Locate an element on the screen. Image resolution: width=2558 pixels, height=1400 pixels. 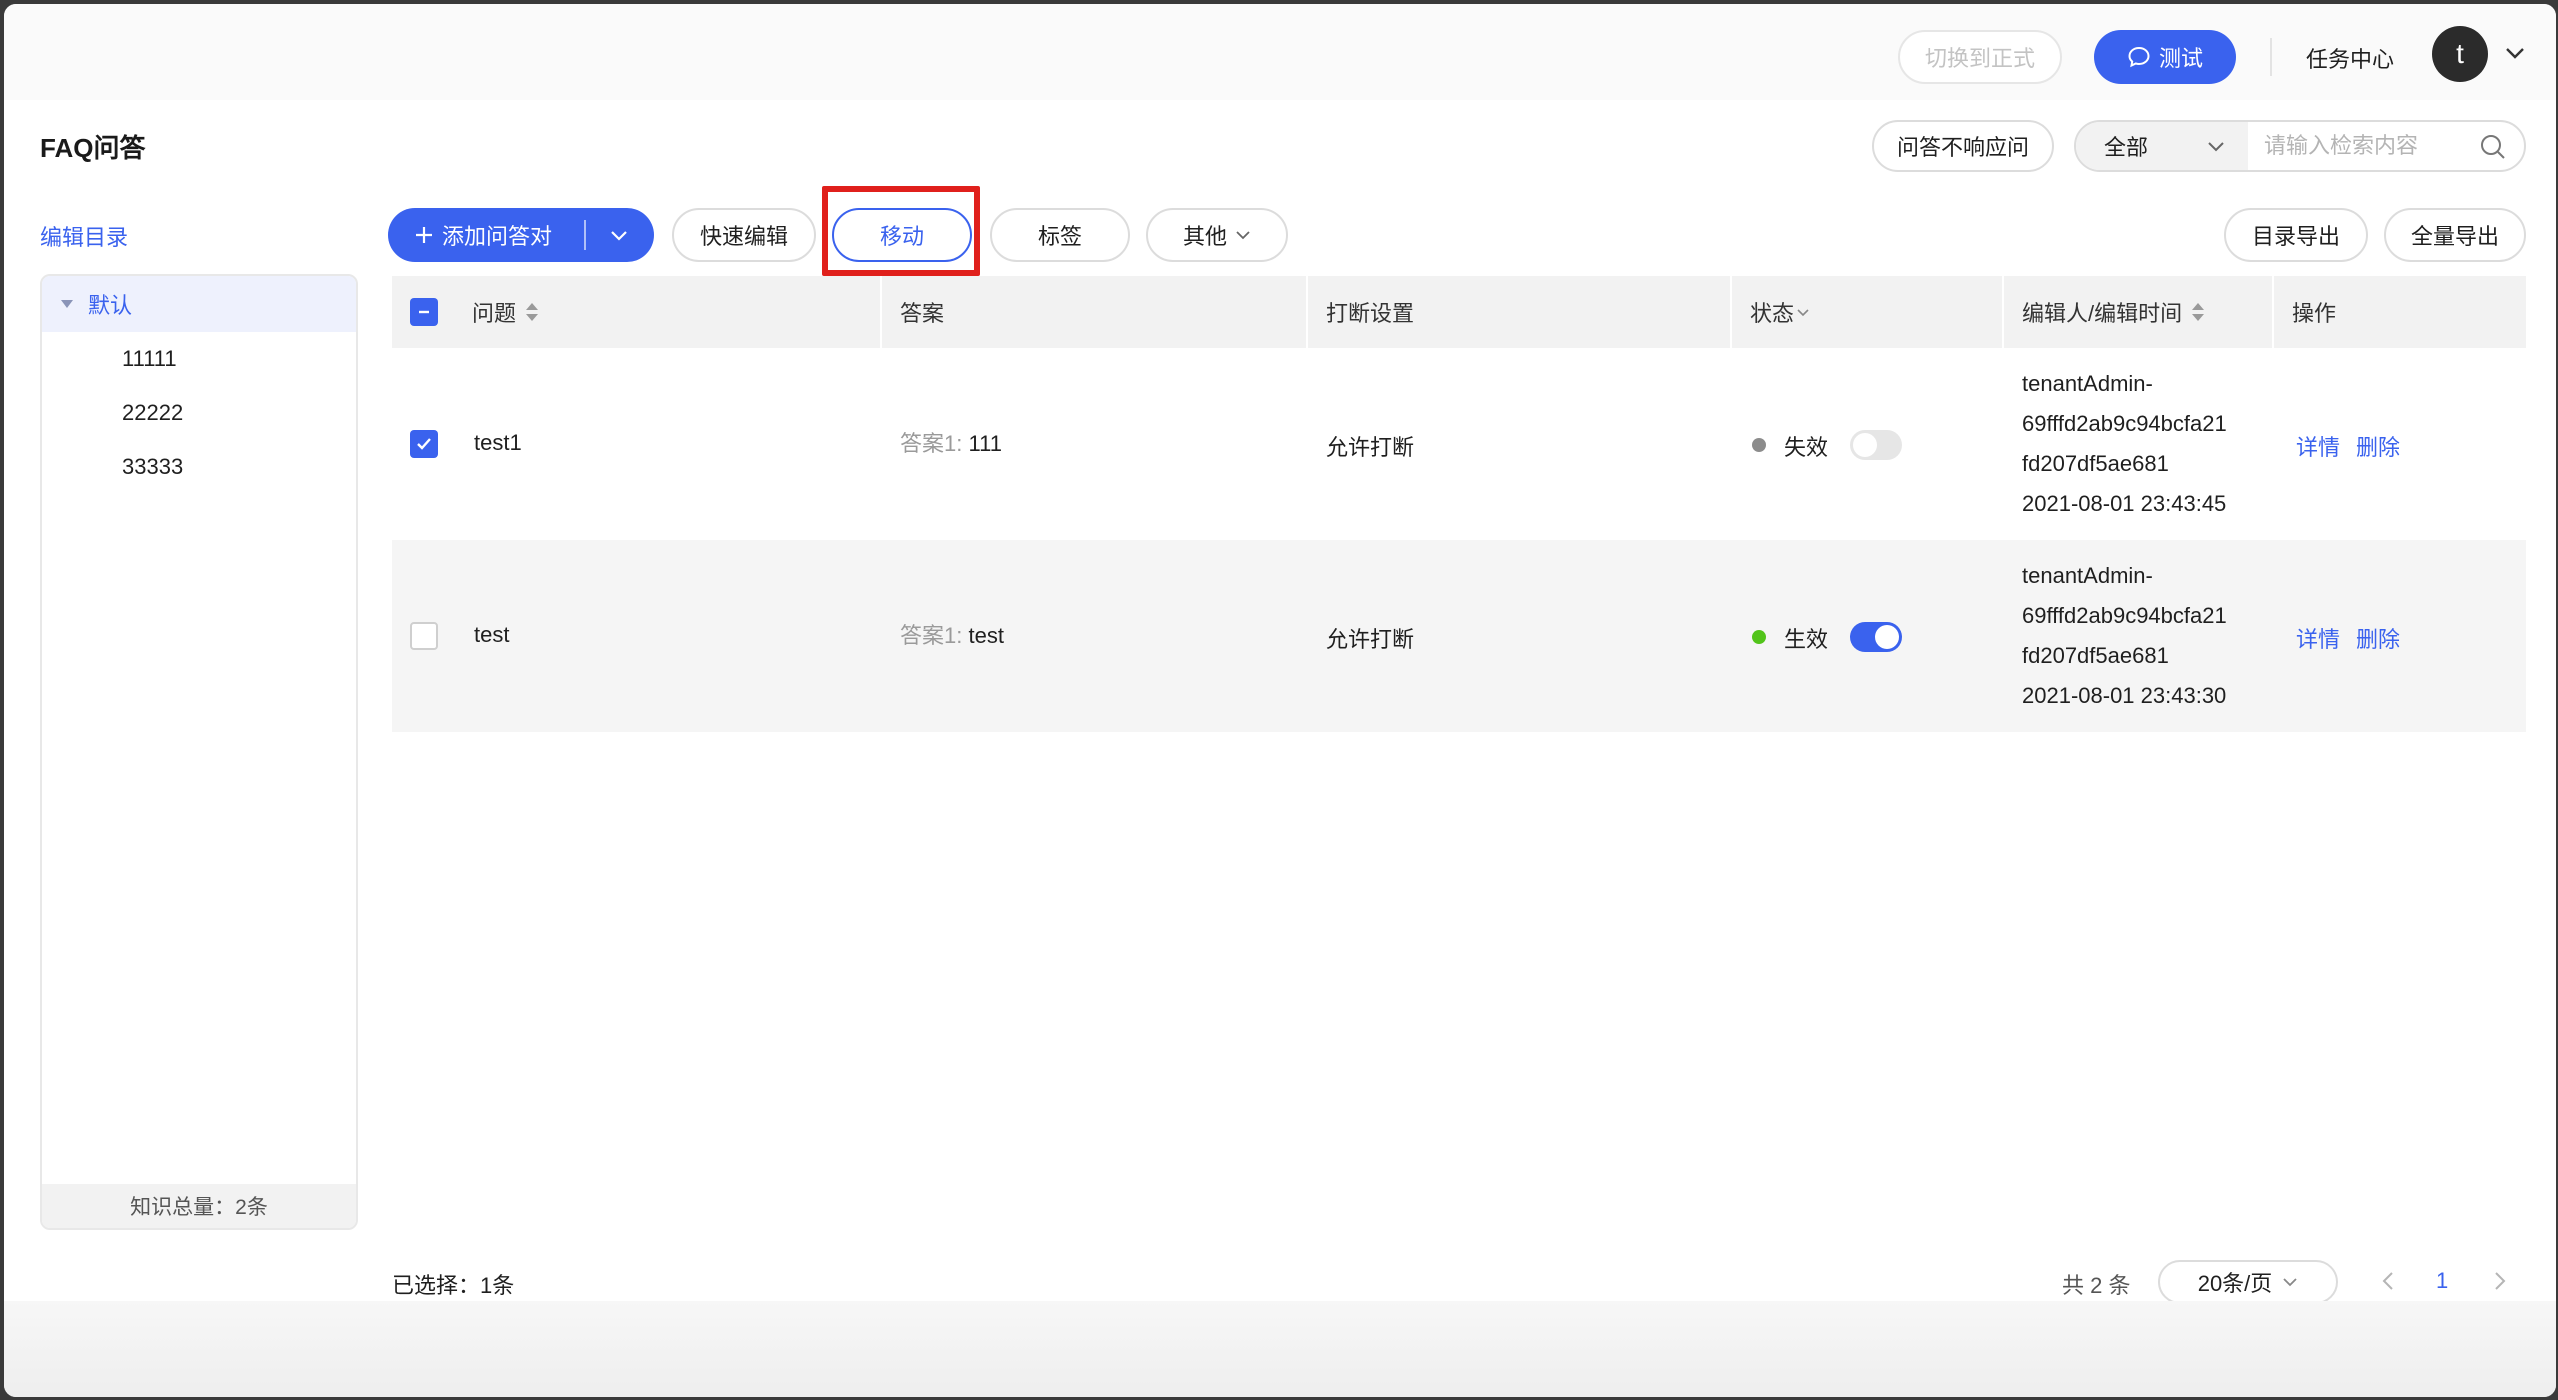
topbar-divider is located at coordinates (2271, 57).